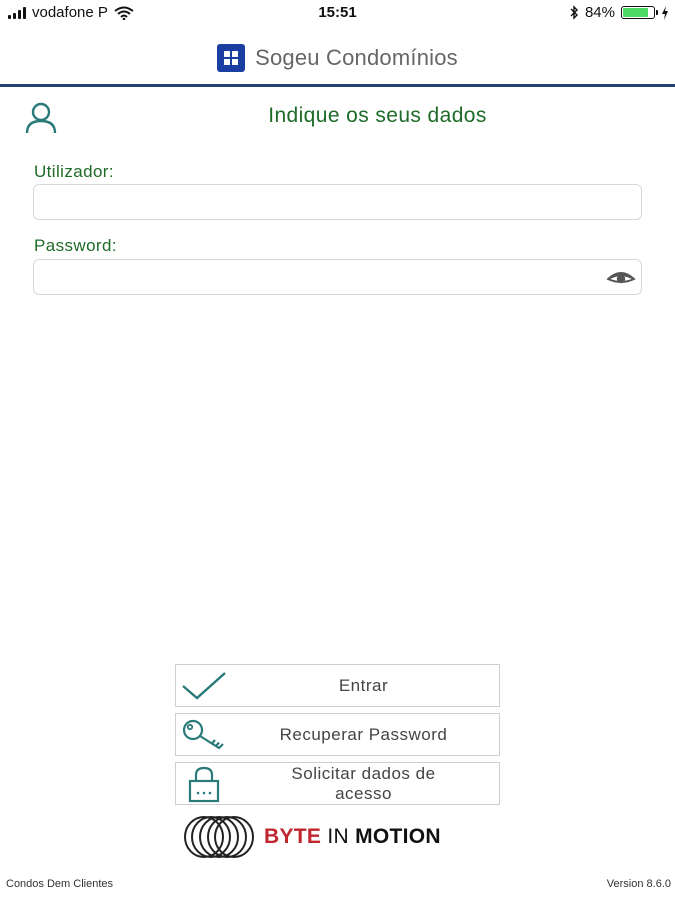 The height and width of the screenshot is (900, 675). What do you see at coordinates (337, 85) in the screenshot?
I see `header-divider` at bounding box center [337, 85].